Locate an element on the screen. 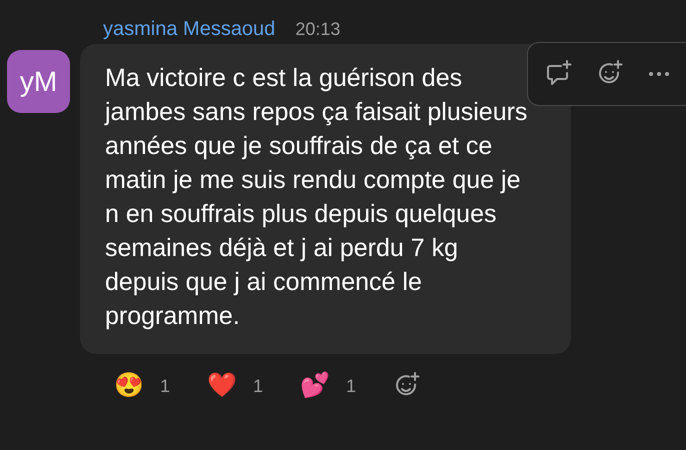  message-time: 20:13 is located at coordinates (317, 29).